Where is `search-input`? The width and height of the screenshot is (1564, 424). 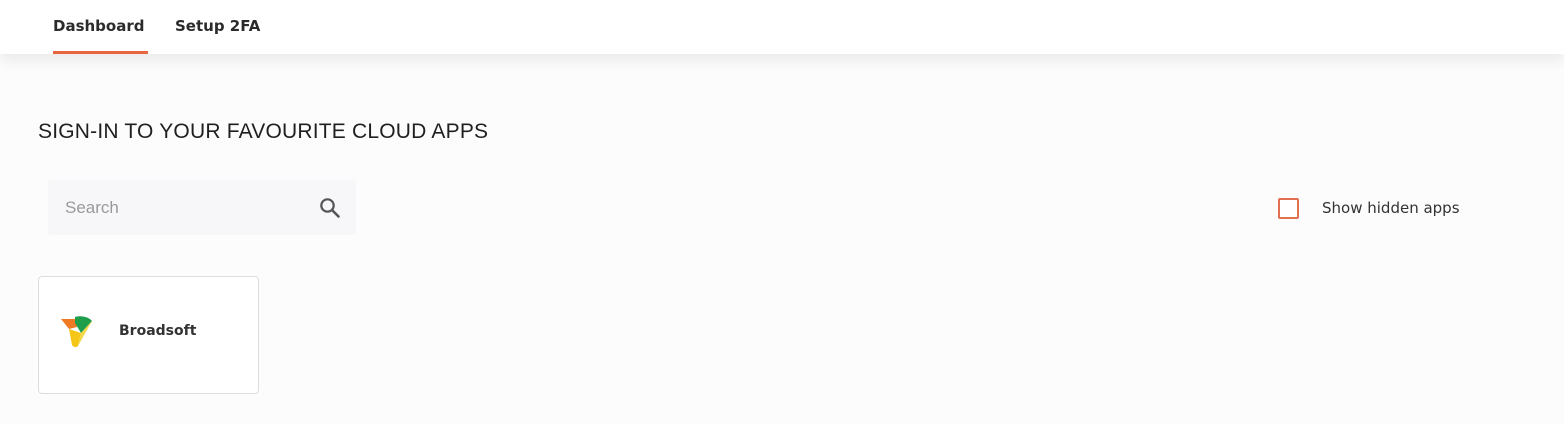 search-input is located at coordinates (178, 207).